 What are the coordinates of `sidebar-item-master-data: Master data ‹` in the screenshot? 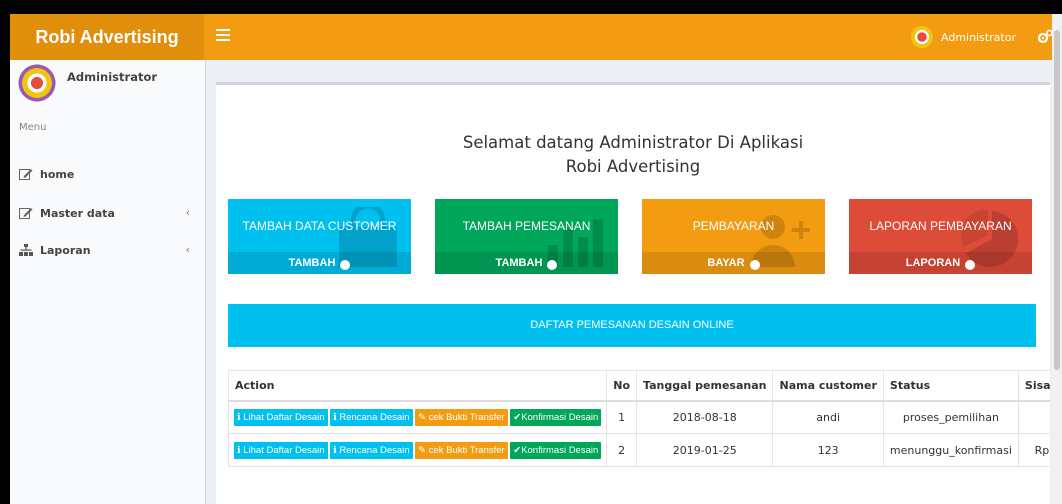 It's located at (107, 213).